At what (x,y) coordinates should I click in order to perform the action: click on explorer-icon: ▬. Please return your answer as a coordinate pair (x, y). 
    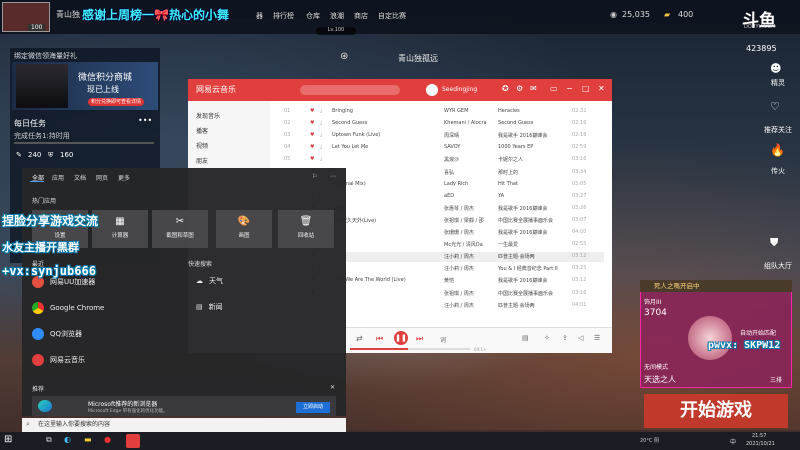
    Looking at the image, I should click on (88, 439).